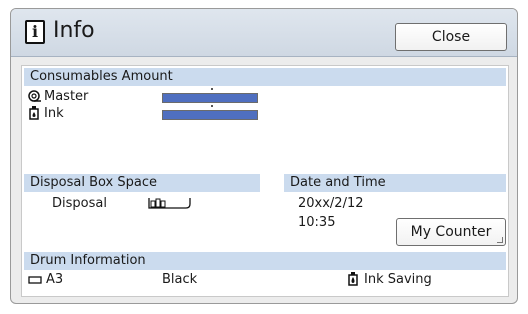 Image resolution: width=528 pixels, height=314 pixels. What do you see at coordinates (500, 240) in the screenshot?
I see `corner-mark` at bounding box center [500, 240].